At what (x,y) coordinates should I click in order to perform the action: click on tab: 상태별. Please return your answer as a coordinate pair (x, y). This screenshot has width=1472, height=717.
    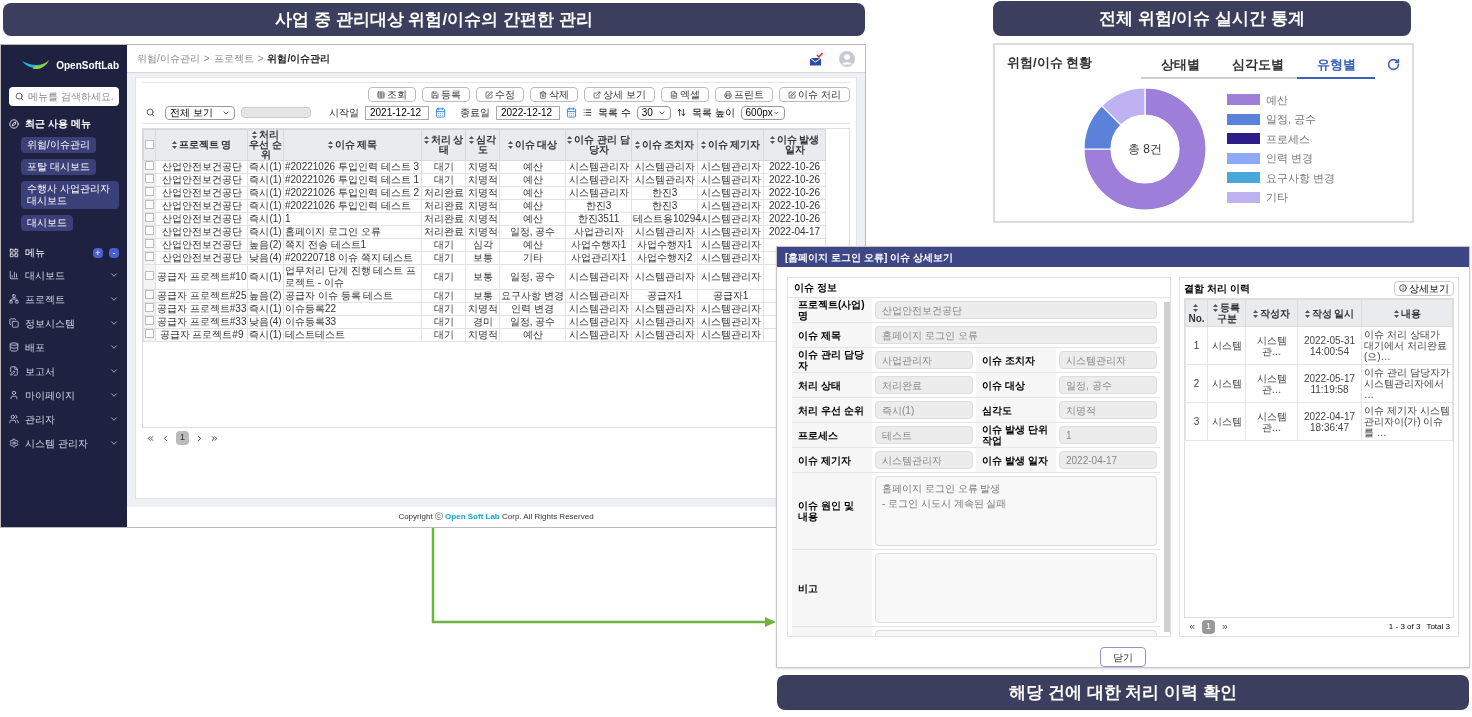
    Looking at the image, I should click on (1180, 67).